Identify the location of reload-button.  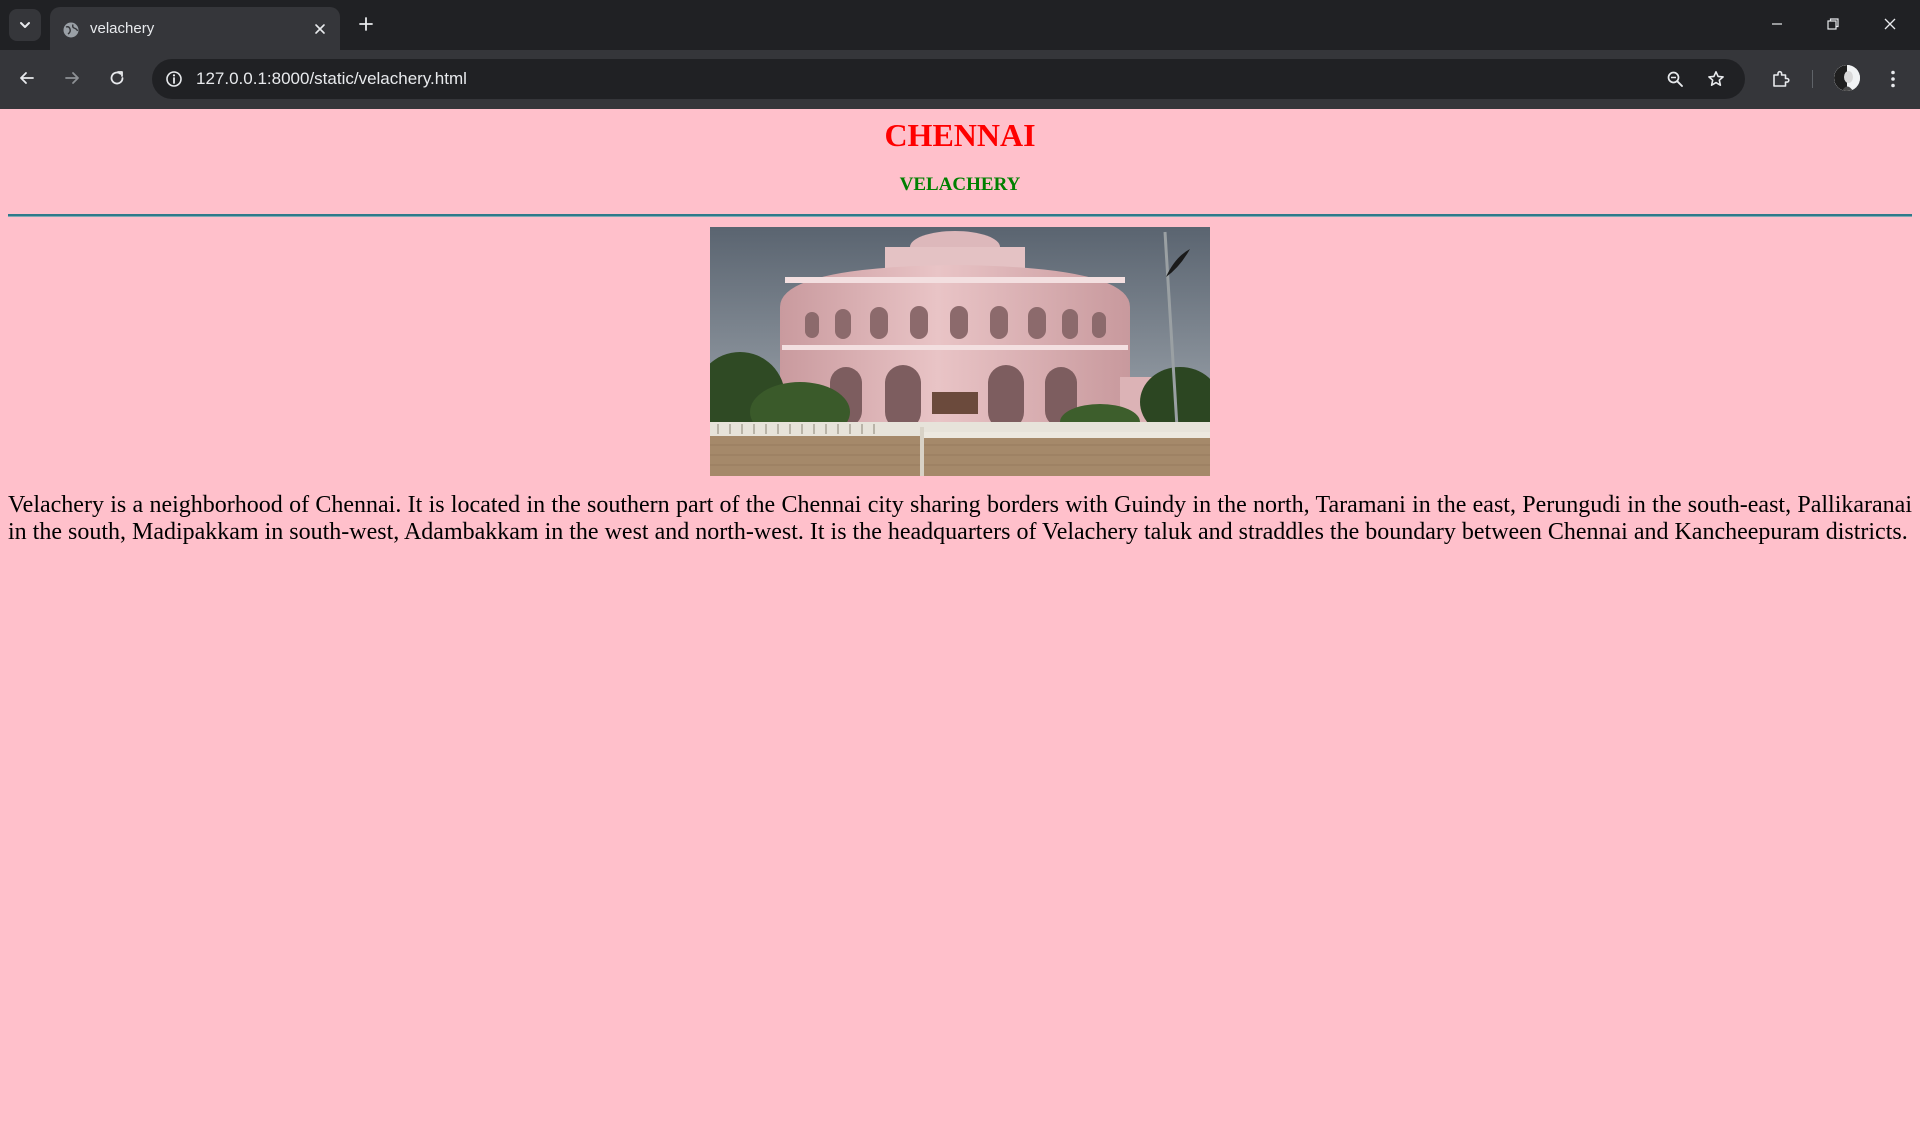
(117, 78).